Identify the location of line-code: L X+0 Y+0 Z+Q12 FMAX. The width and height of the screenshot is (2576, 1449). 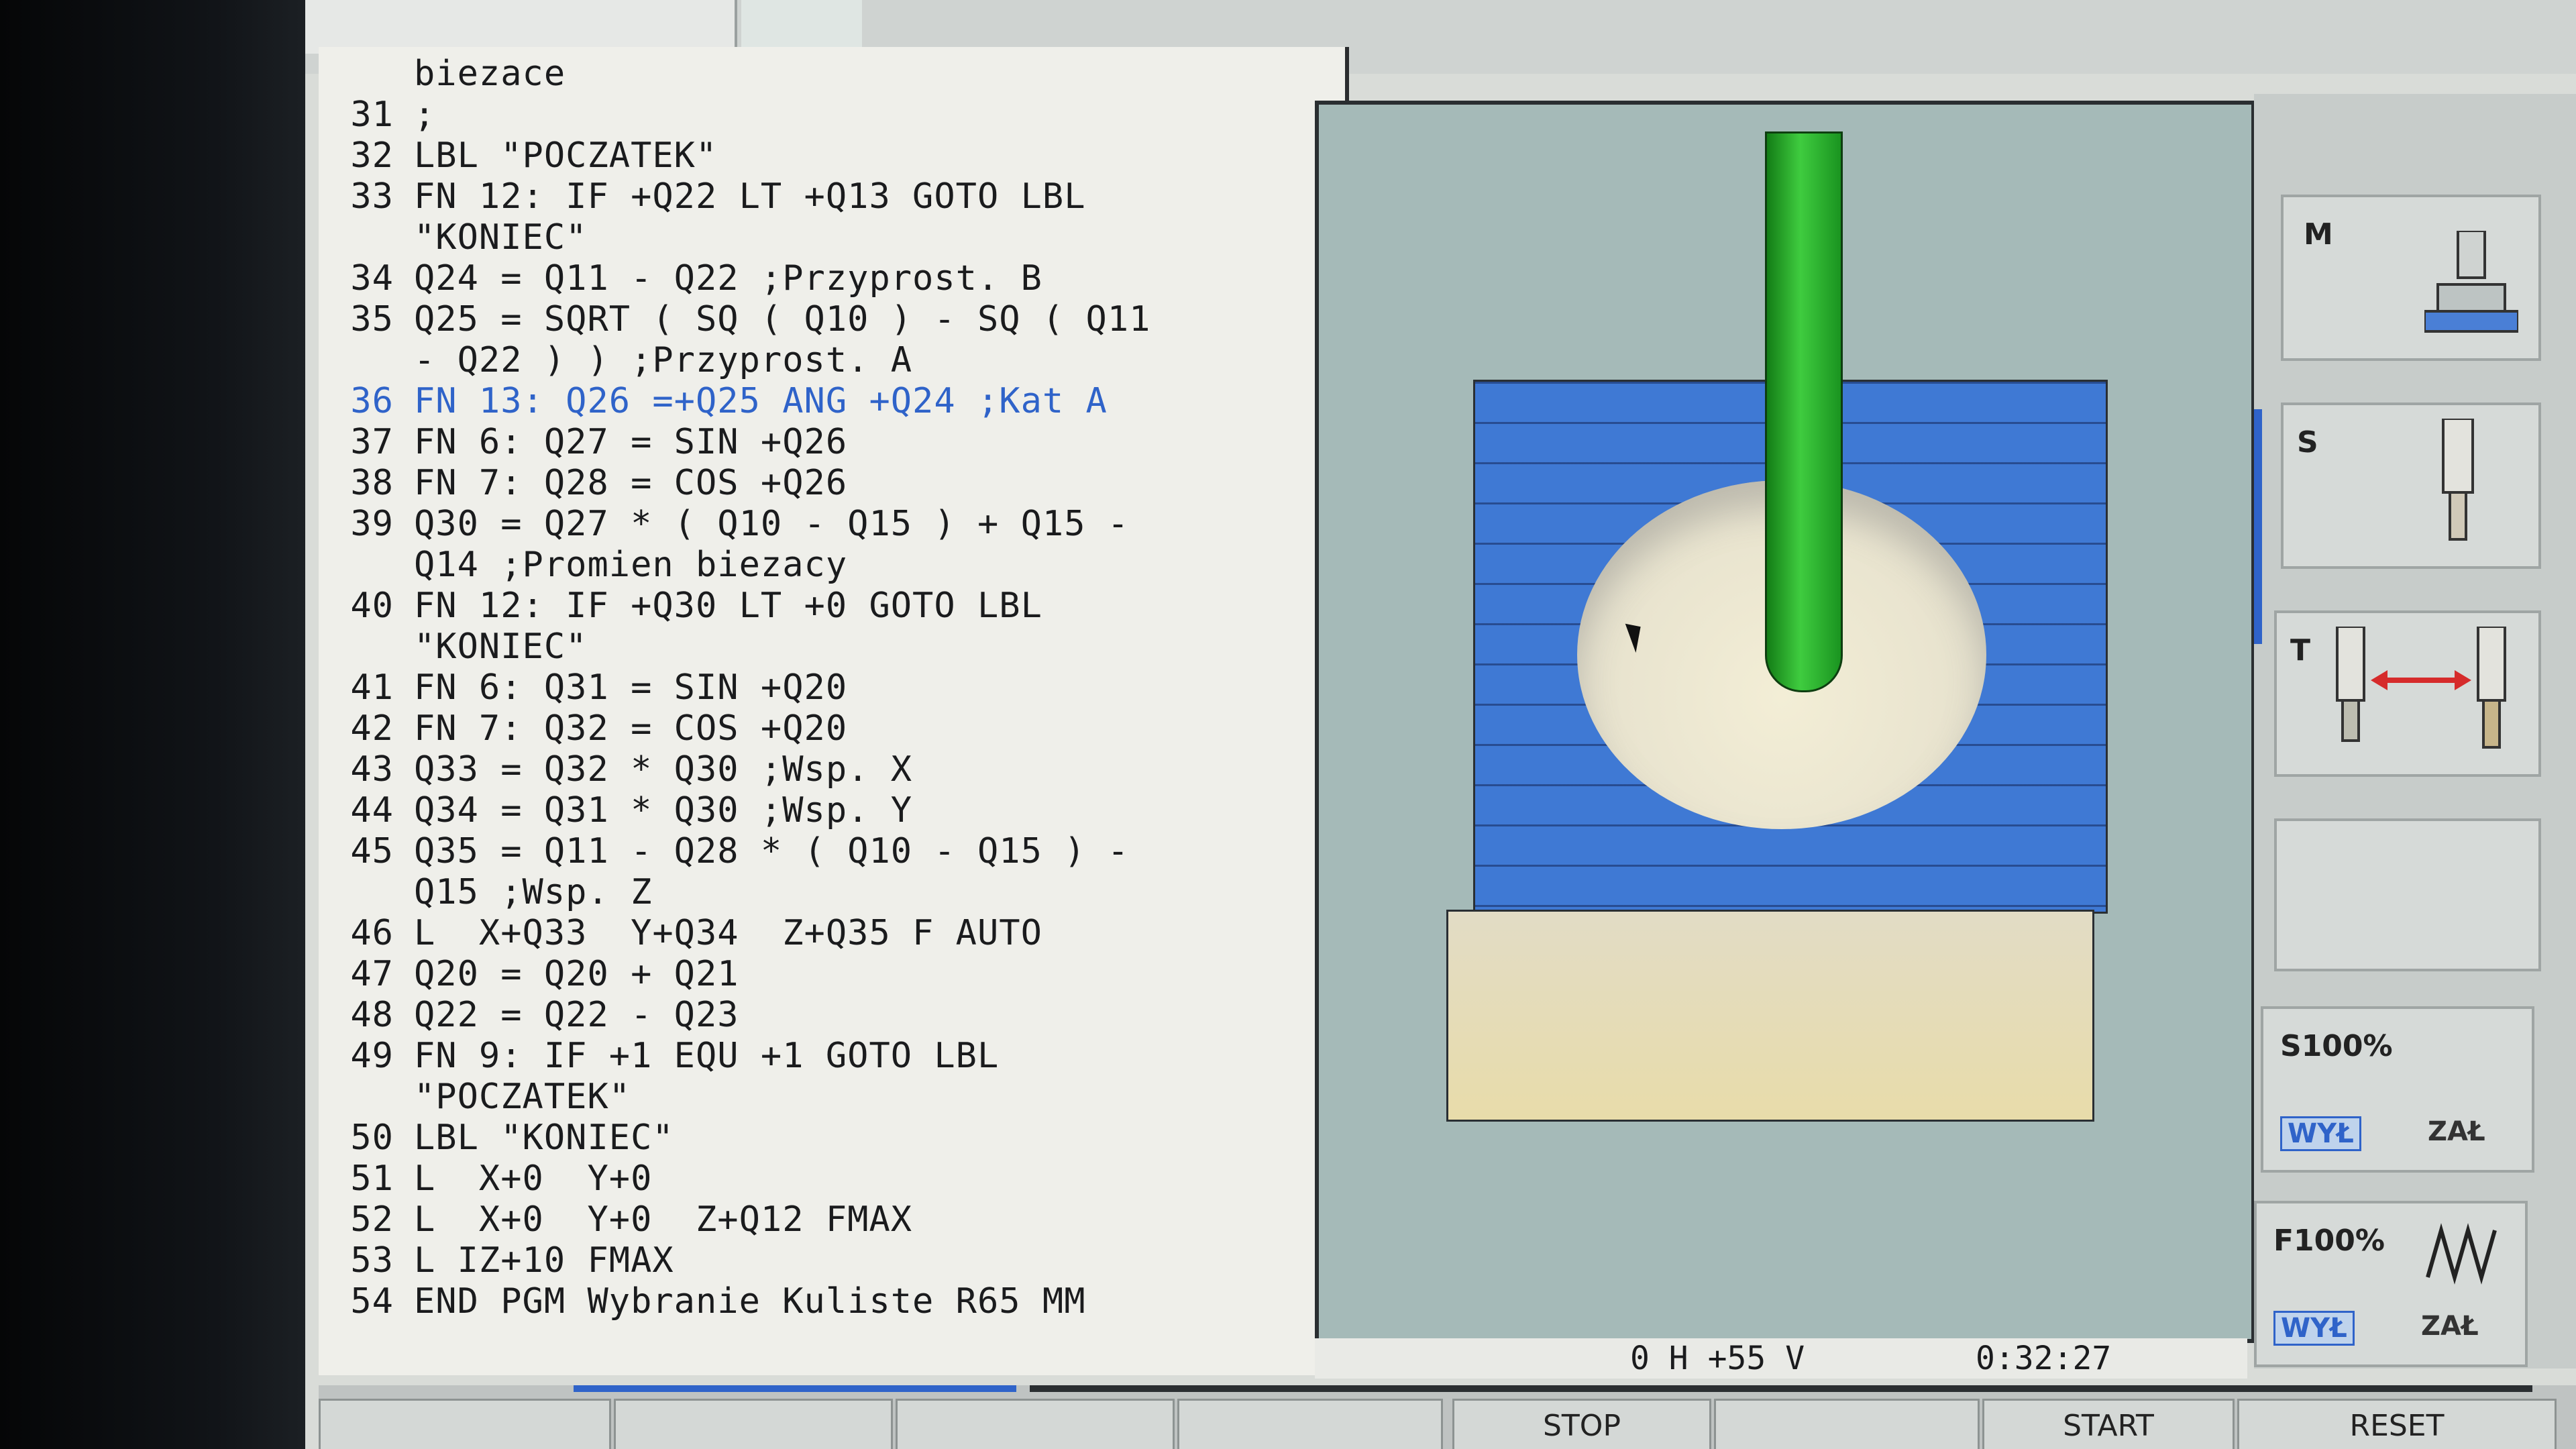
(663, 1219).